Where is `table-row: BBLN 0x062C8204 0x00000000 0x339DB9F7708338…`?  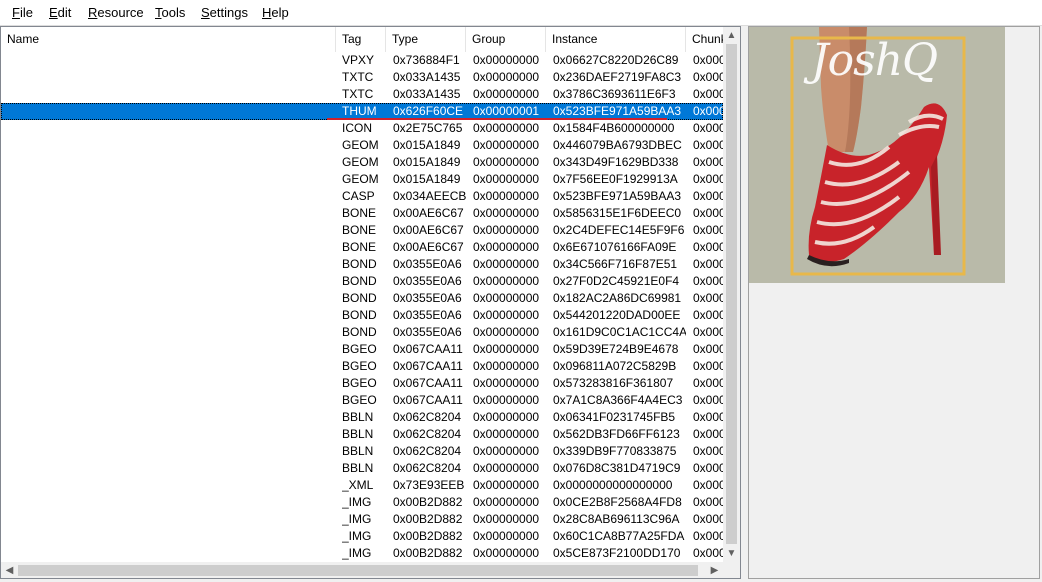 table-row: BBLN 0x062C8204 0x00000000 0x339DB9F7708338… is located at coordinates (362, 451).